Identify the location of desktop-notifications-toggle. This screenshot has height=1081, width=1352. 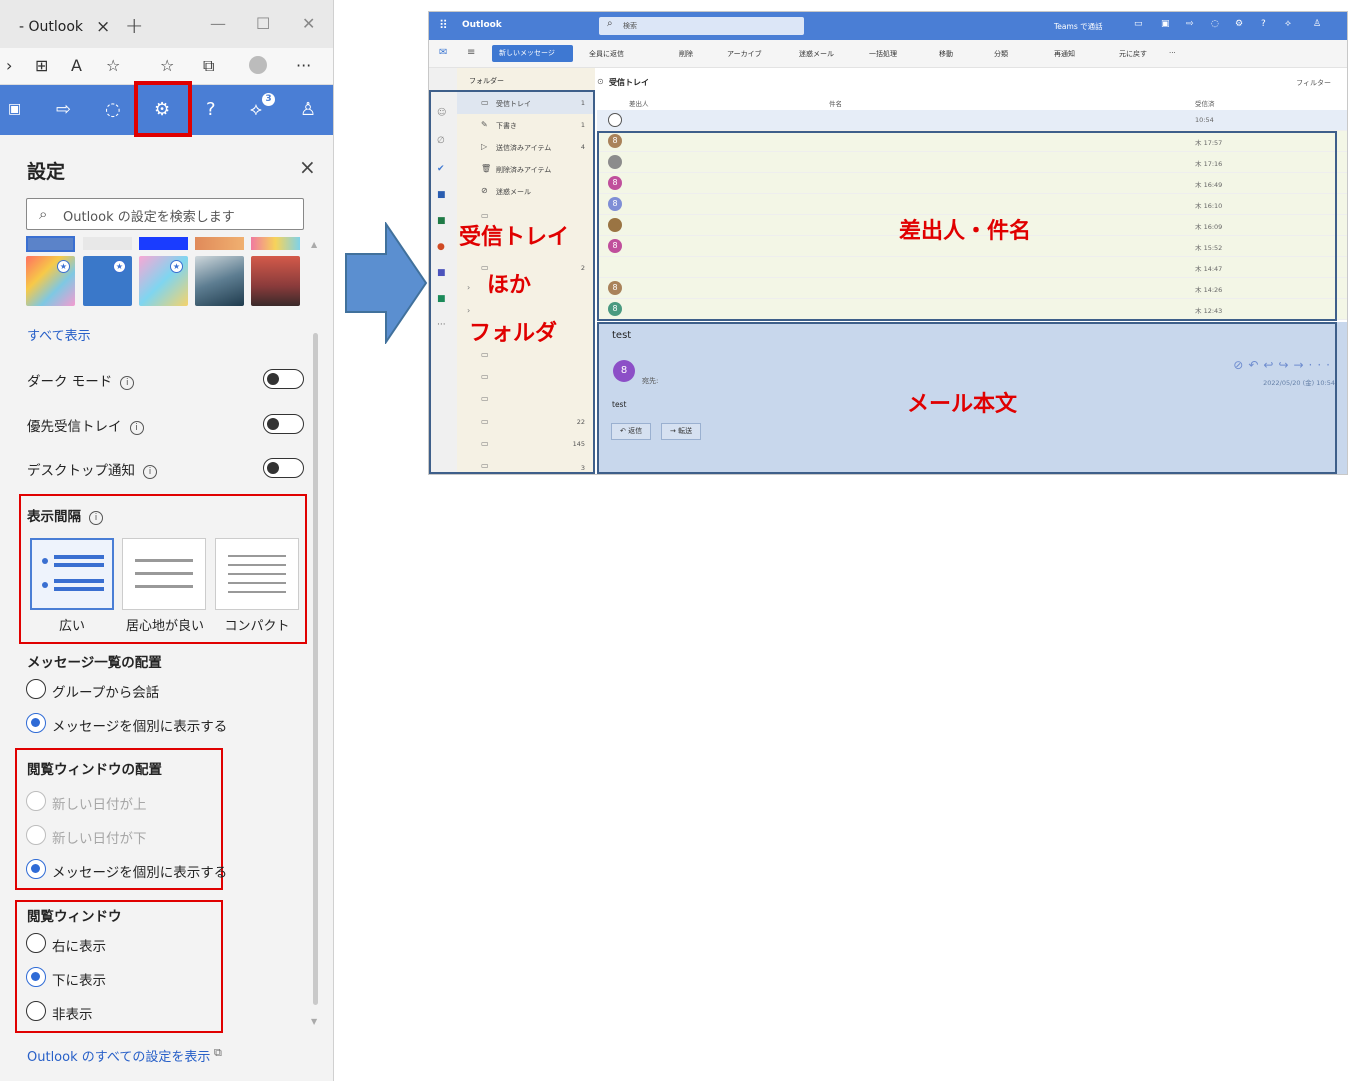
(283, 468).